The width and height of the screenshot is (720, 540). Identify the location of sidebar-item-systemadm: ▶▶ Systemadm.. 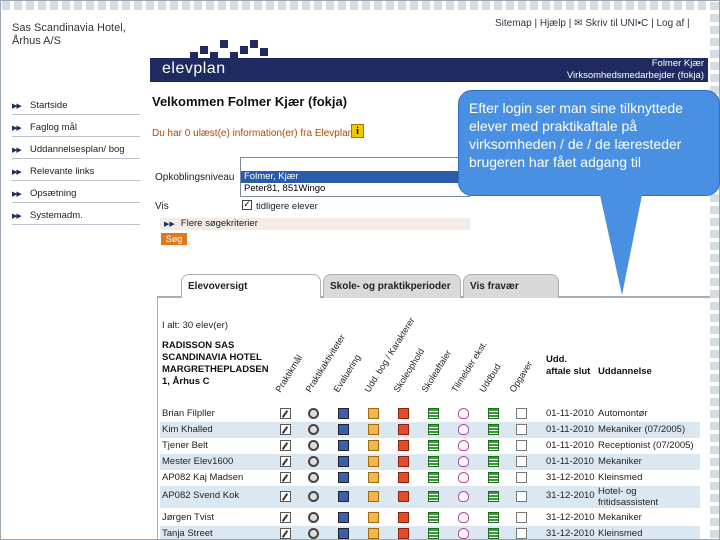
(76, 216).